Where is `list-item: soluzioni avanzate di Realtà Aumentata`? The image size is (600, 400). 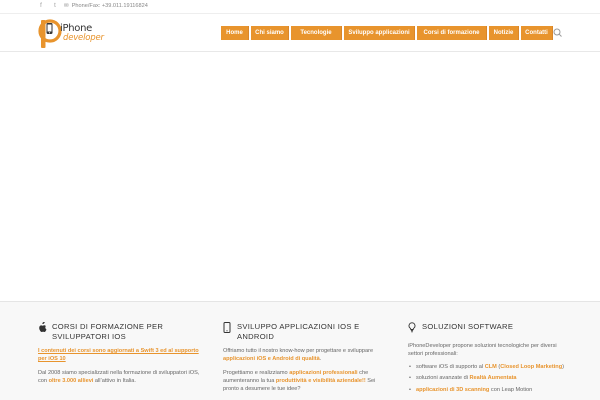 list-item: soluzioni avanzate di Realtà Aumentata is located at coordinates (490, 378).